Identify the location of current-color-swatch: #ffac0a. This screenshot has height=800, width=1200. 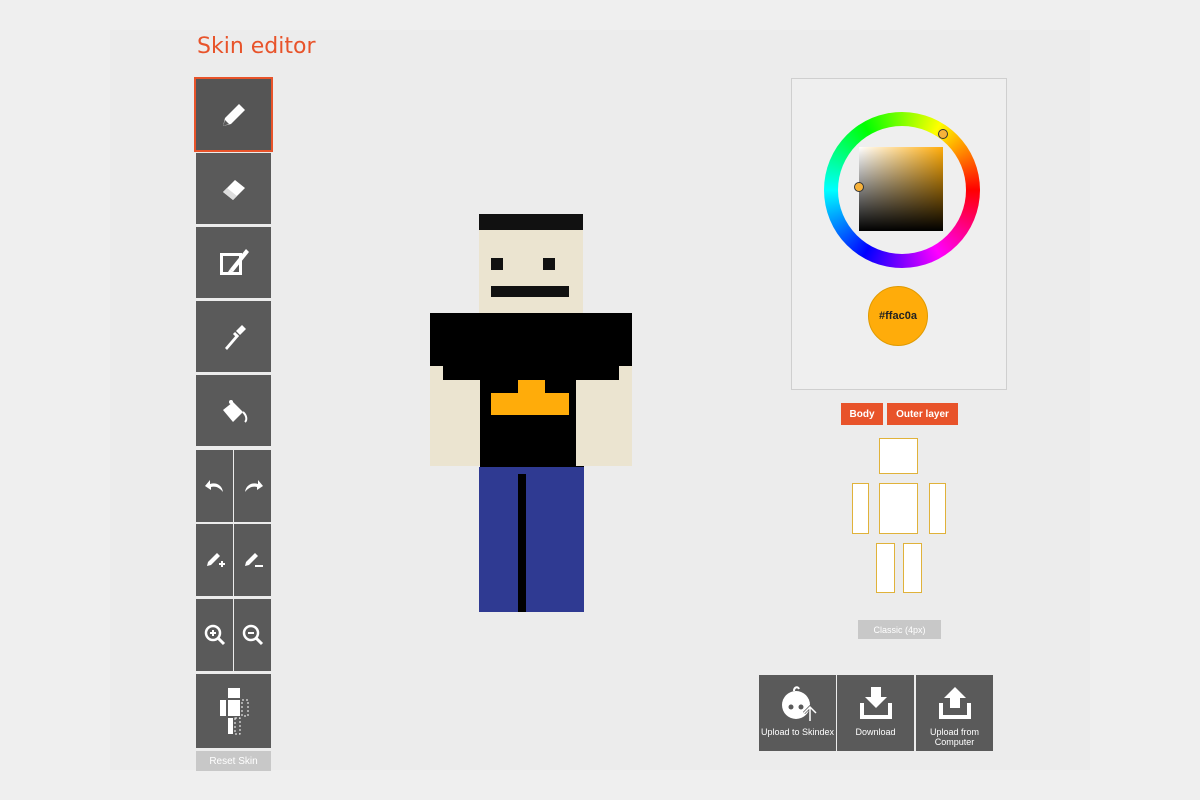
(898, 316).